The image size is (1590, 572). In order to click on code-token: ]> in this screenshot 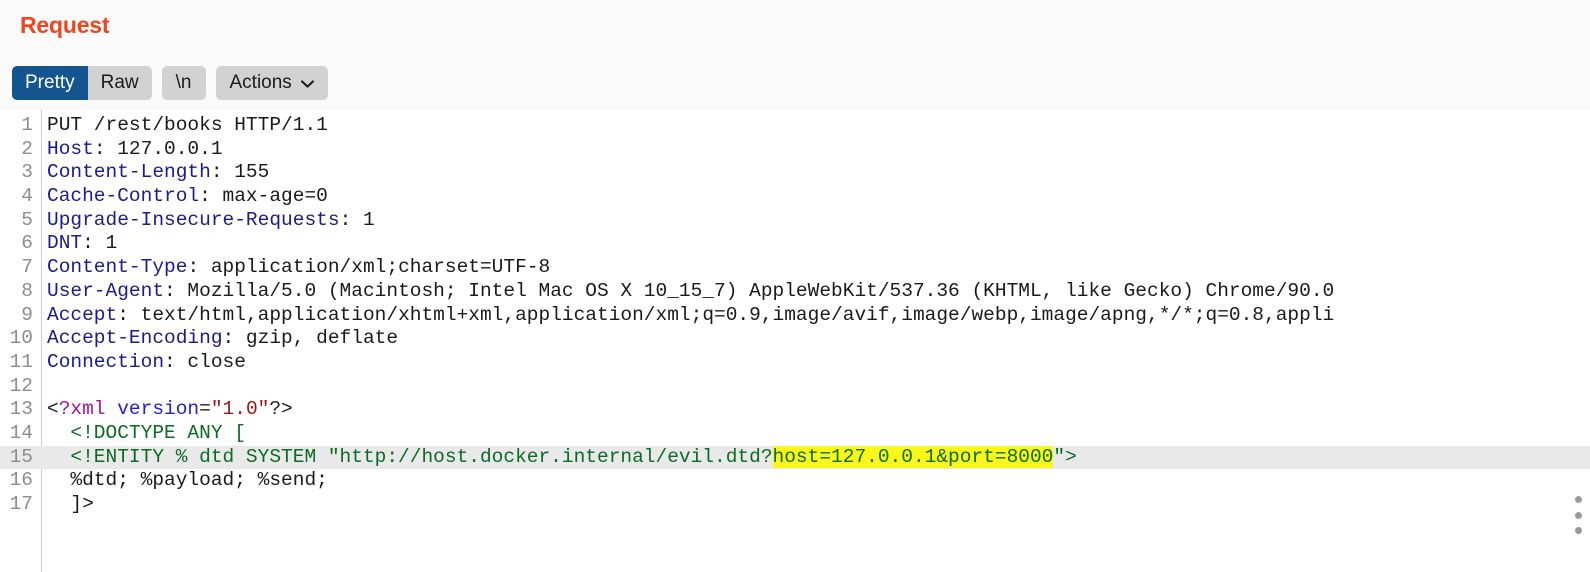, I will do `click(70, 504)`.